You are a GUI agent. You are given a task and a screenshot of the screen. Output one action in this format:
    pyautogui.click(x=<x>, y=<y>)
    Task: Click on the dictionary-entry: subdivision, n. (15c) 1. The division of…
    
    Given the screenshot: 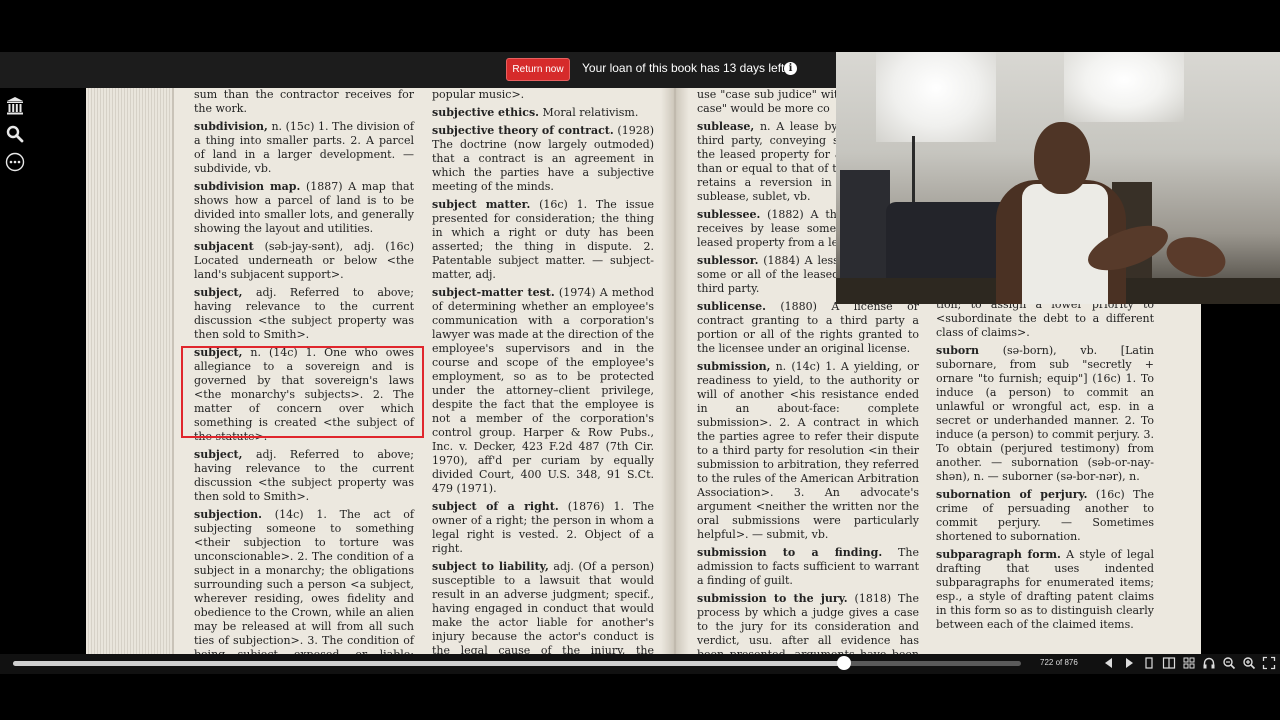 What is the action you would take?
    pyautogui.click(x=304, y=148)
    